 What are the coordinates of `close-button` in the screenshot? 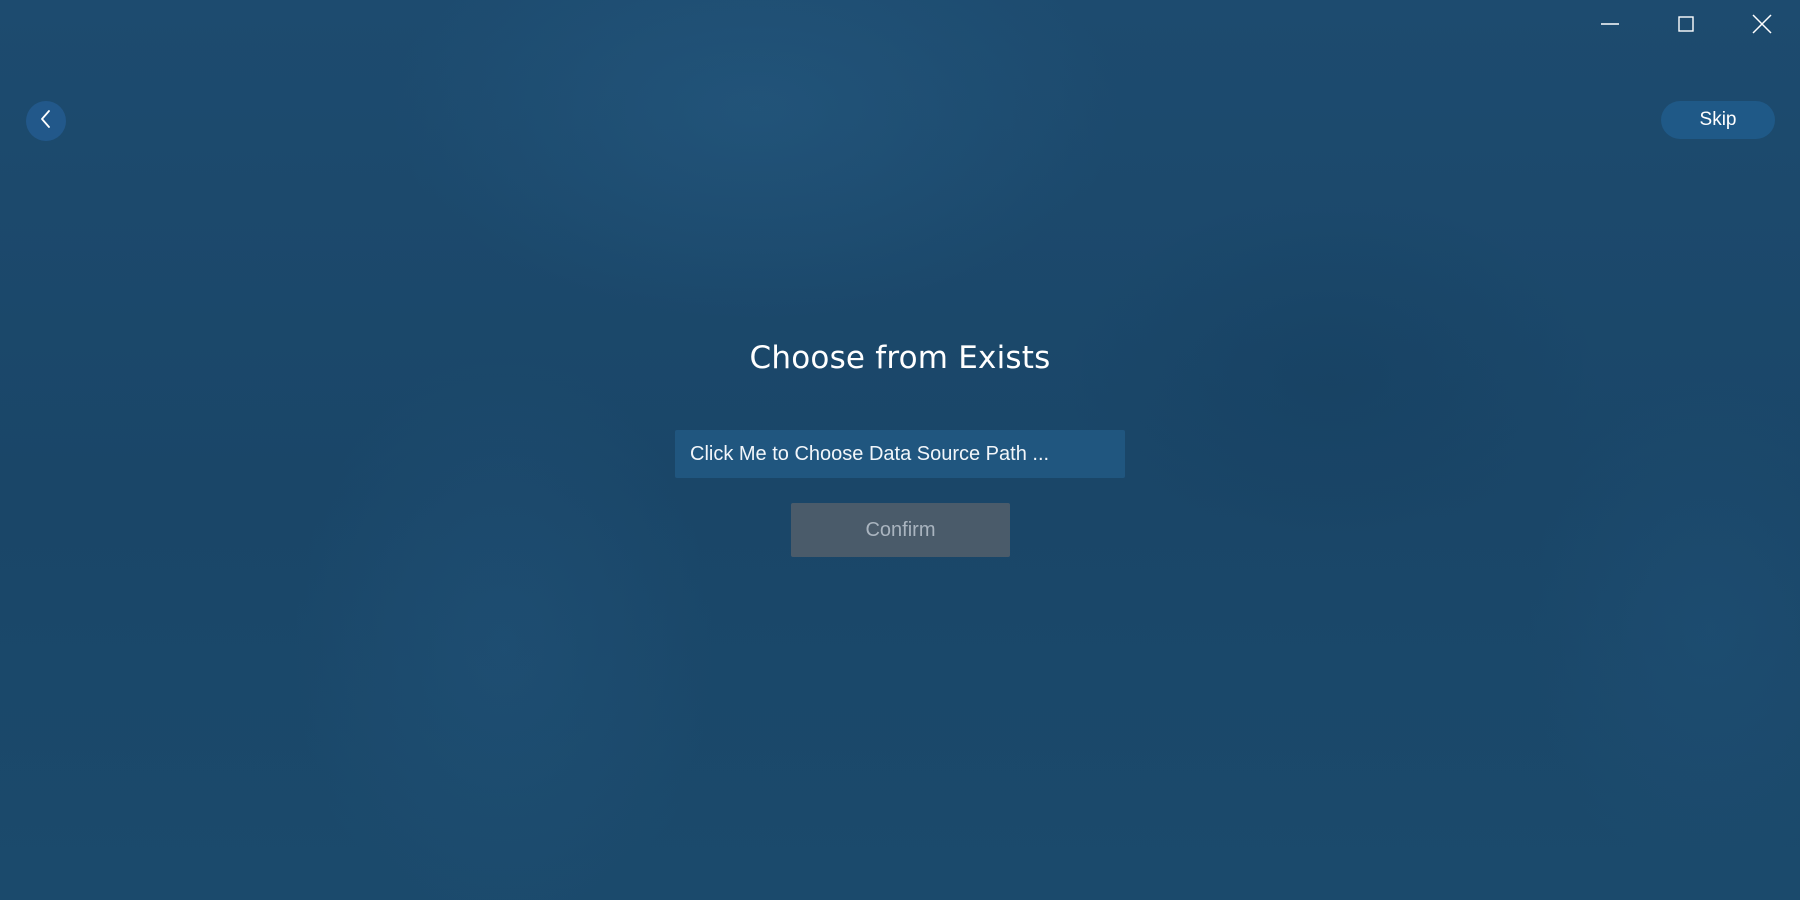 It's located at (1762, 24).